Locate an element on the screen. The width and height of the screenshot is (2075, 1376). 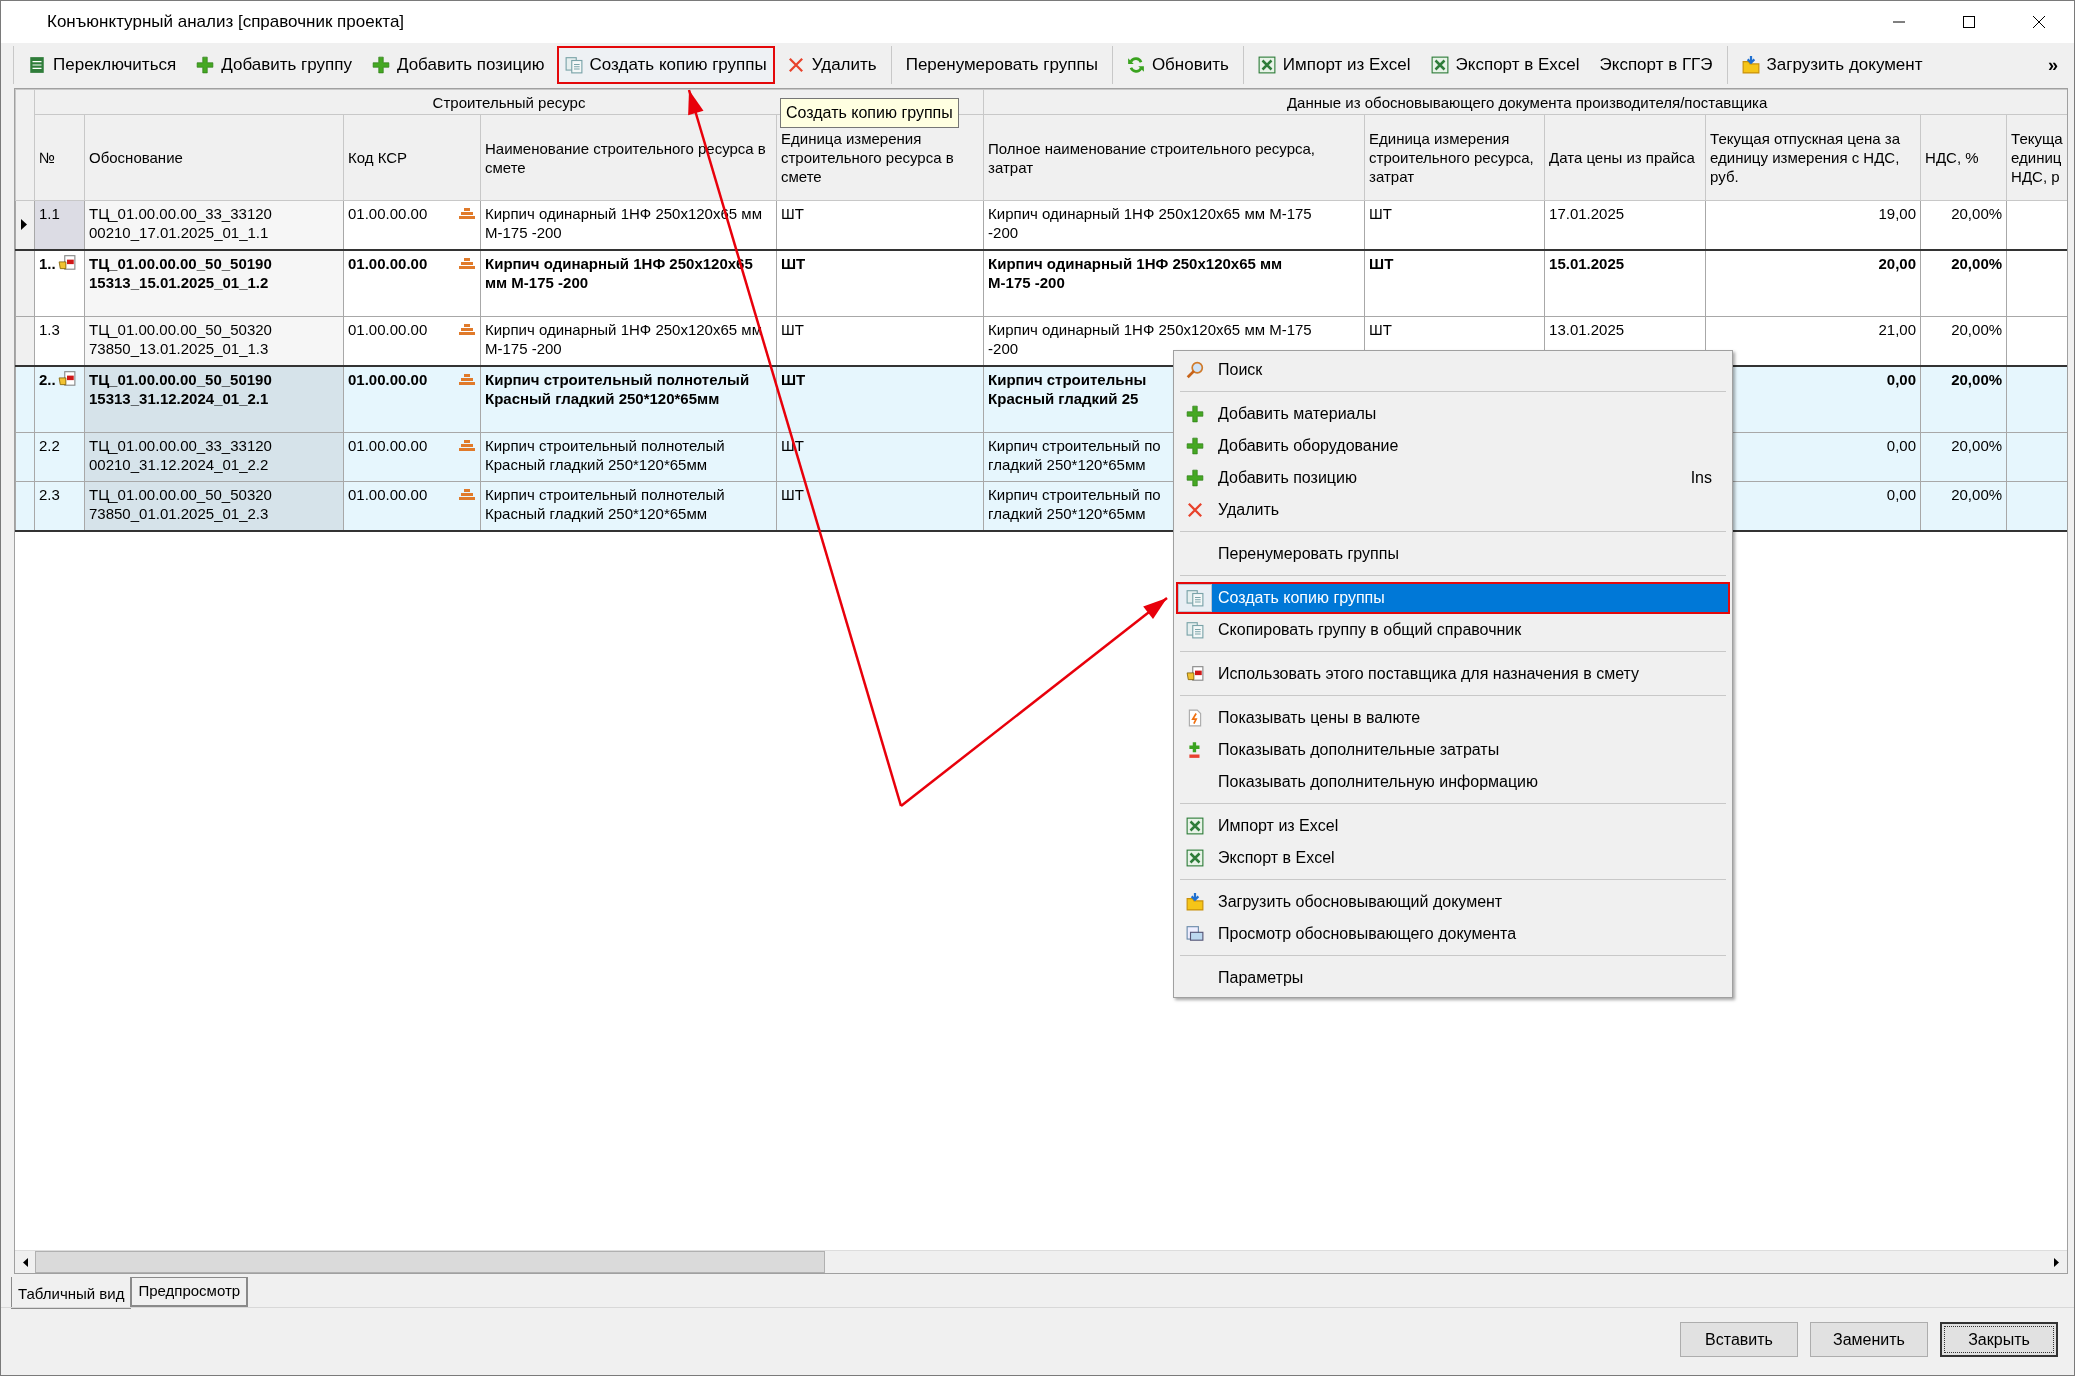
menu-item: Параметры is located at coordinates (1453, 978).